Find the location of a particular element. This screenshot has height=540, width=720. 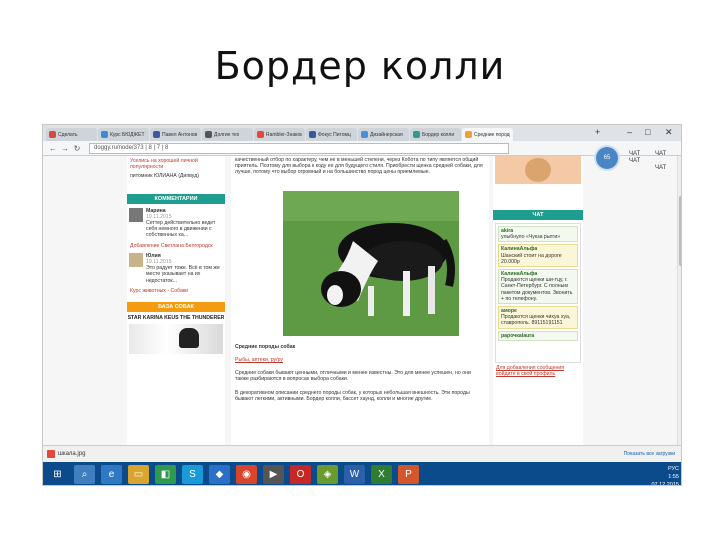

back-icon: ← is located at coordinates (53, 148).